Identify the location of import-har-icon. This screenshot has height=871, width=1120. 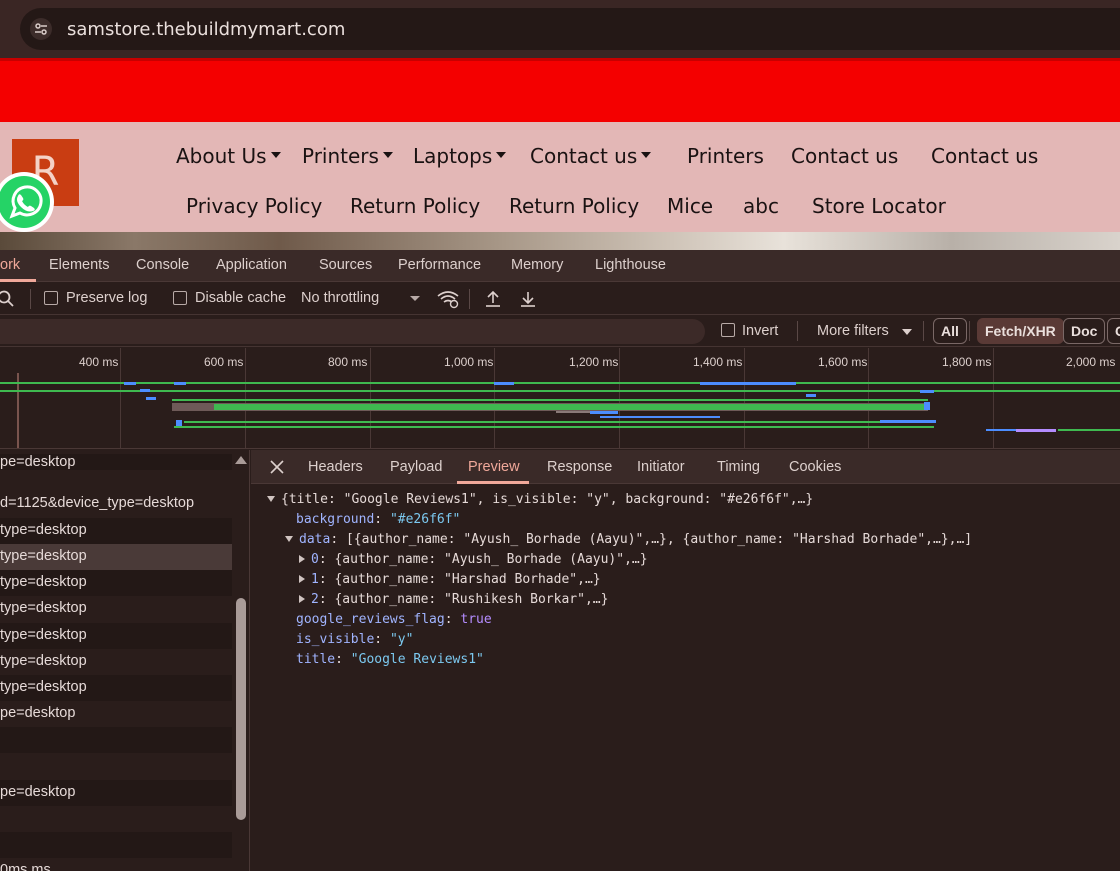
(493, 299).